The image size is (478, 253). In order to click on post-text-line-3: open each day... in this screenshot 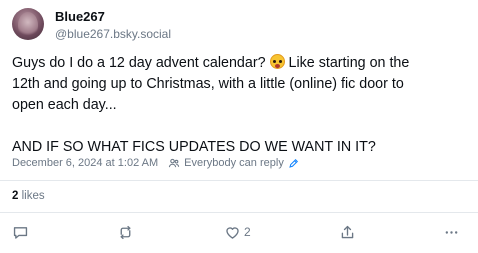, I will do `click(64, 105)`.